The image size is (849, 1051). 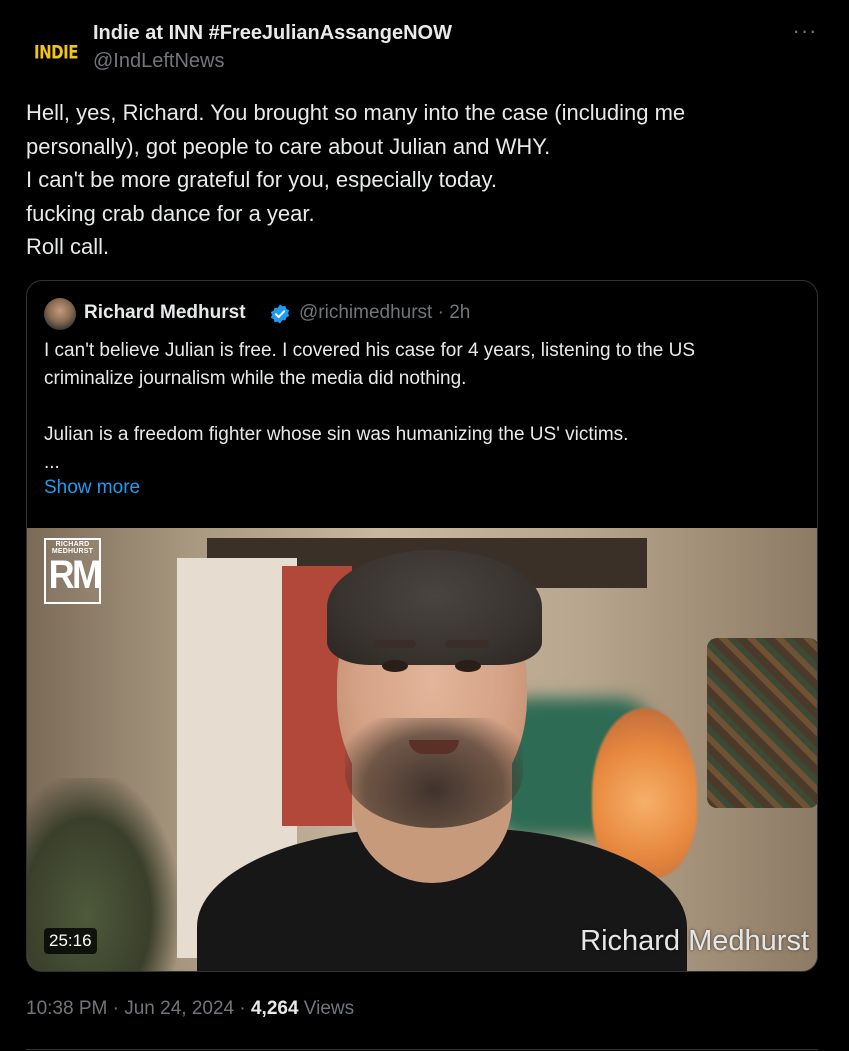 I want to click on views-count: 4,264, so click(x=274, y=1008).